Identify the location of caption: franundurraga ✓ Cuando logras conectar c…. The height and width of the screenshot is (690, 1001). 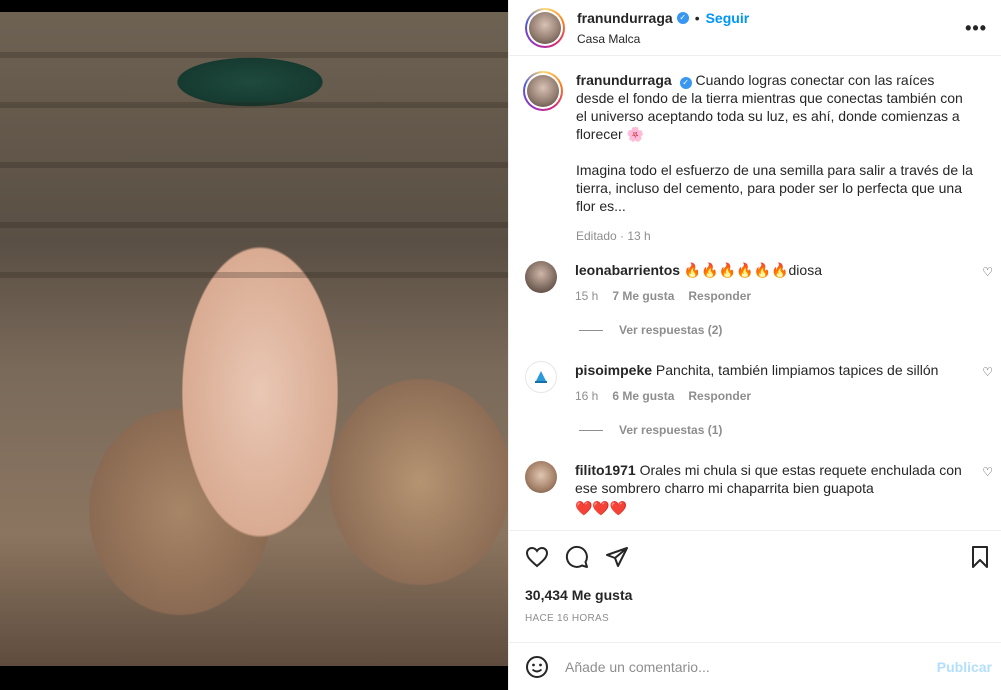
(755, 151).